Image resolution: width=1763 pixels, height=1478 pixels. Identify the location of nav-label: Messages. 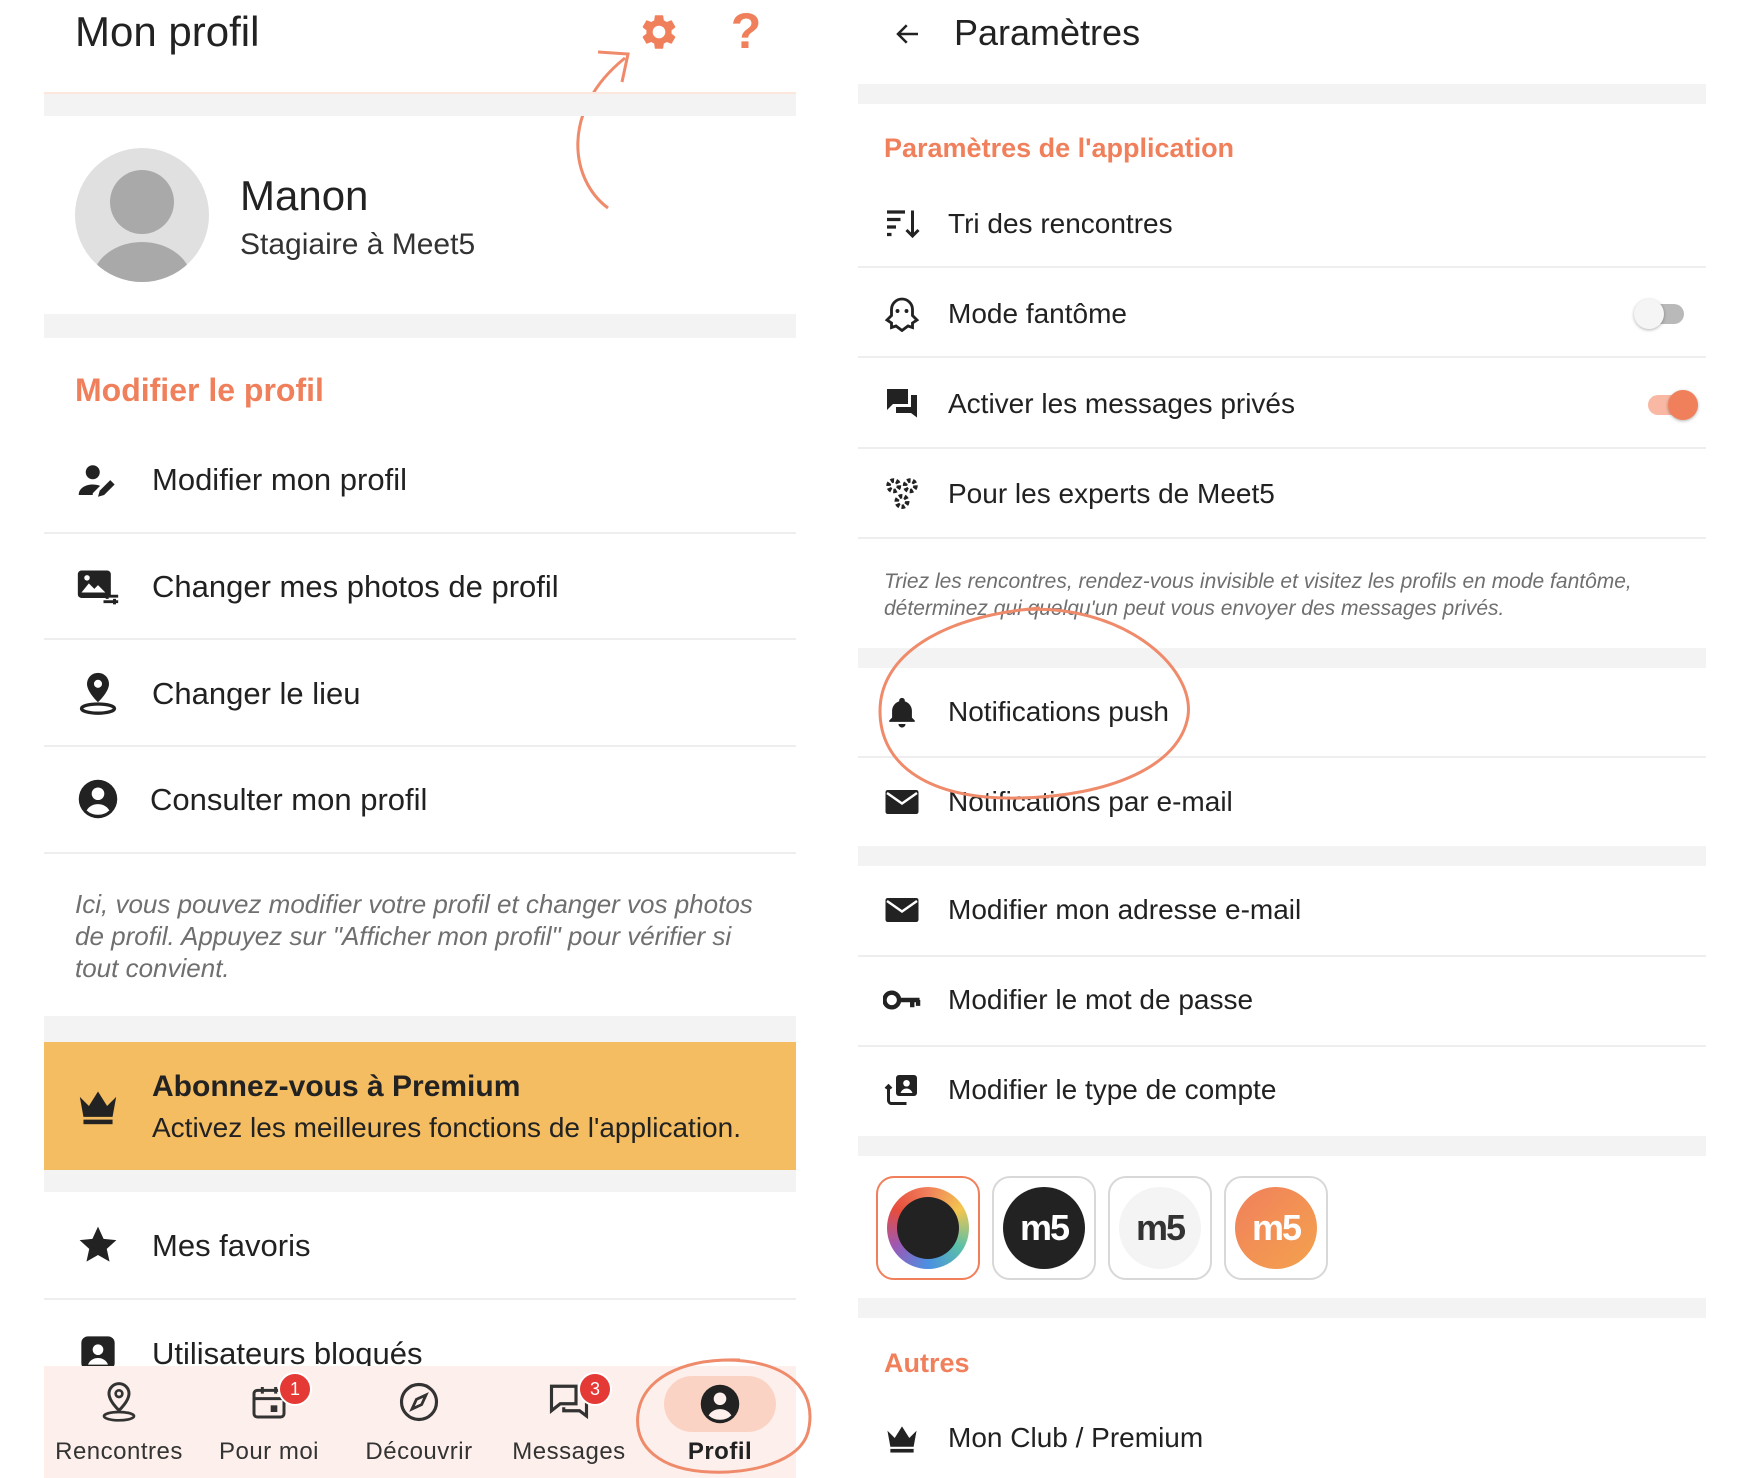
(569, 1451).